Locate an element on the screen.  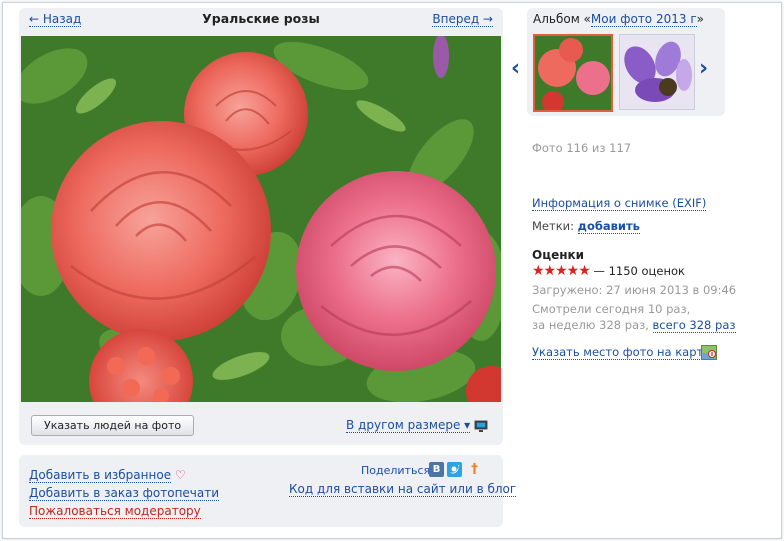
monitor-icon is located at coordinates (481, 427).